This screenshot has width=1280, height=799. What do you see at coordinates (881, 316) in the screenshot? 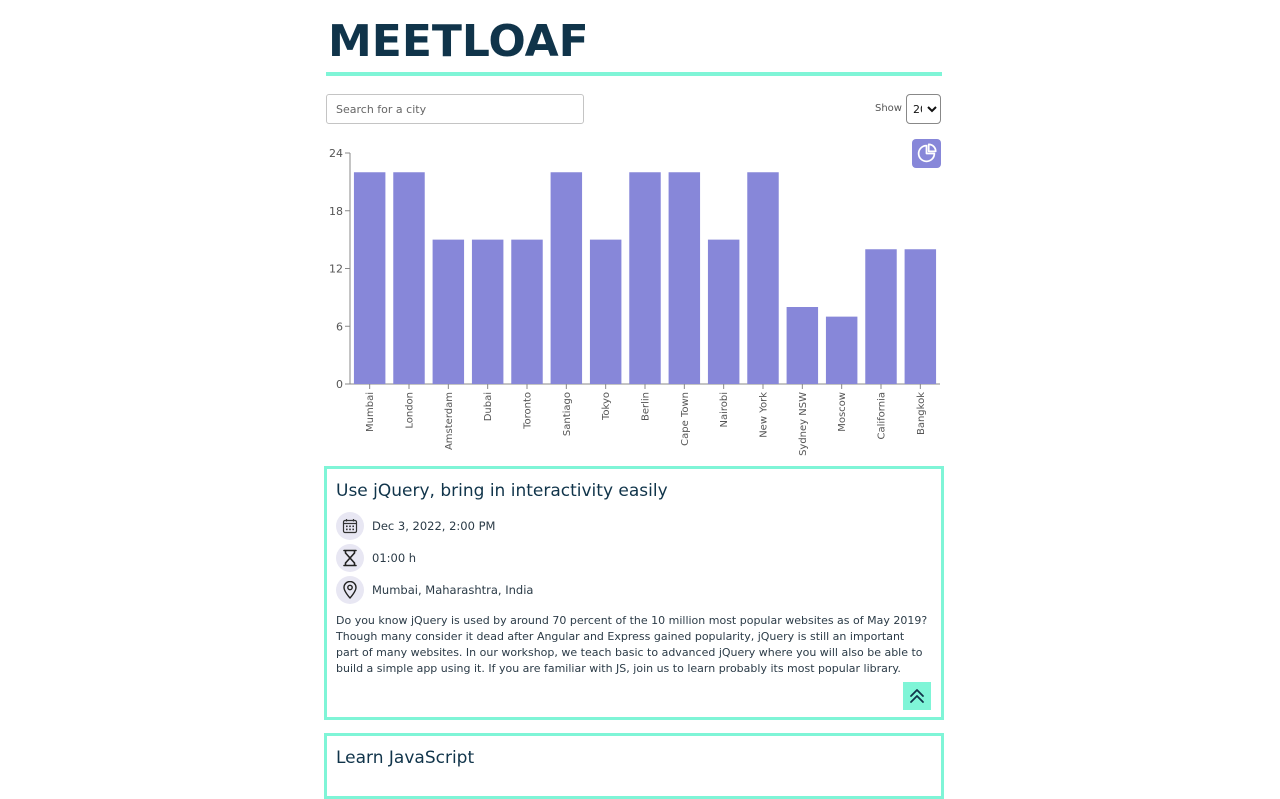
I see `bar-california` at bounding box center [881, 316].